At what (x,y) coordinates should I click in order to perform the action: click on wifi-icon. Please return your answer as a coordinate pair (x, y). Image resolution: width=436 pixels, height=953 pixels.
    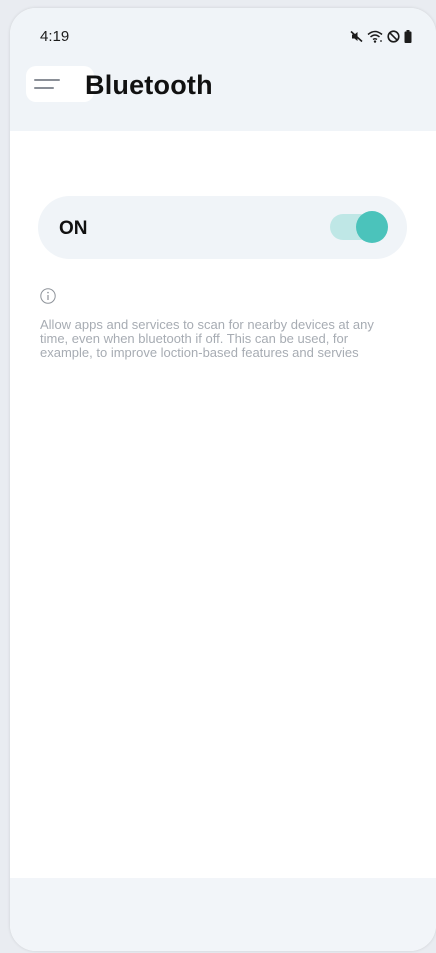
    Looking at the image, I should click on (375, 36).